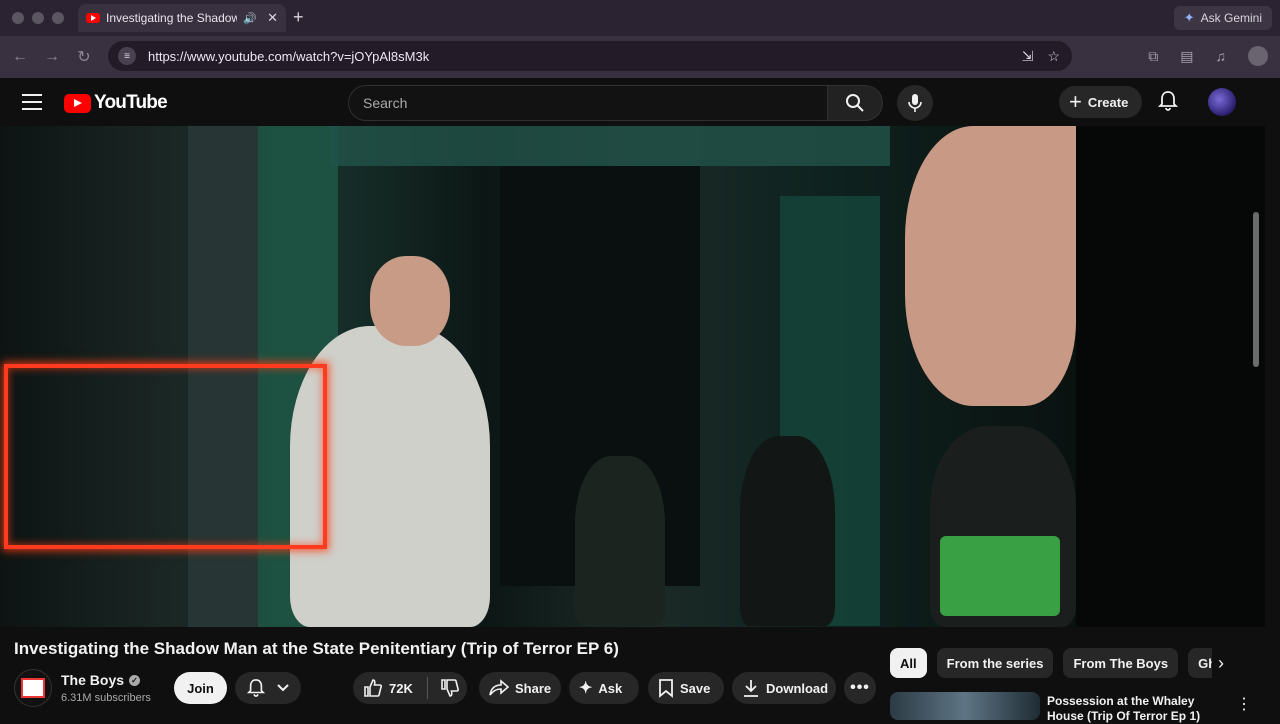  I want to click on more-icon: •••, so click(860, 687).